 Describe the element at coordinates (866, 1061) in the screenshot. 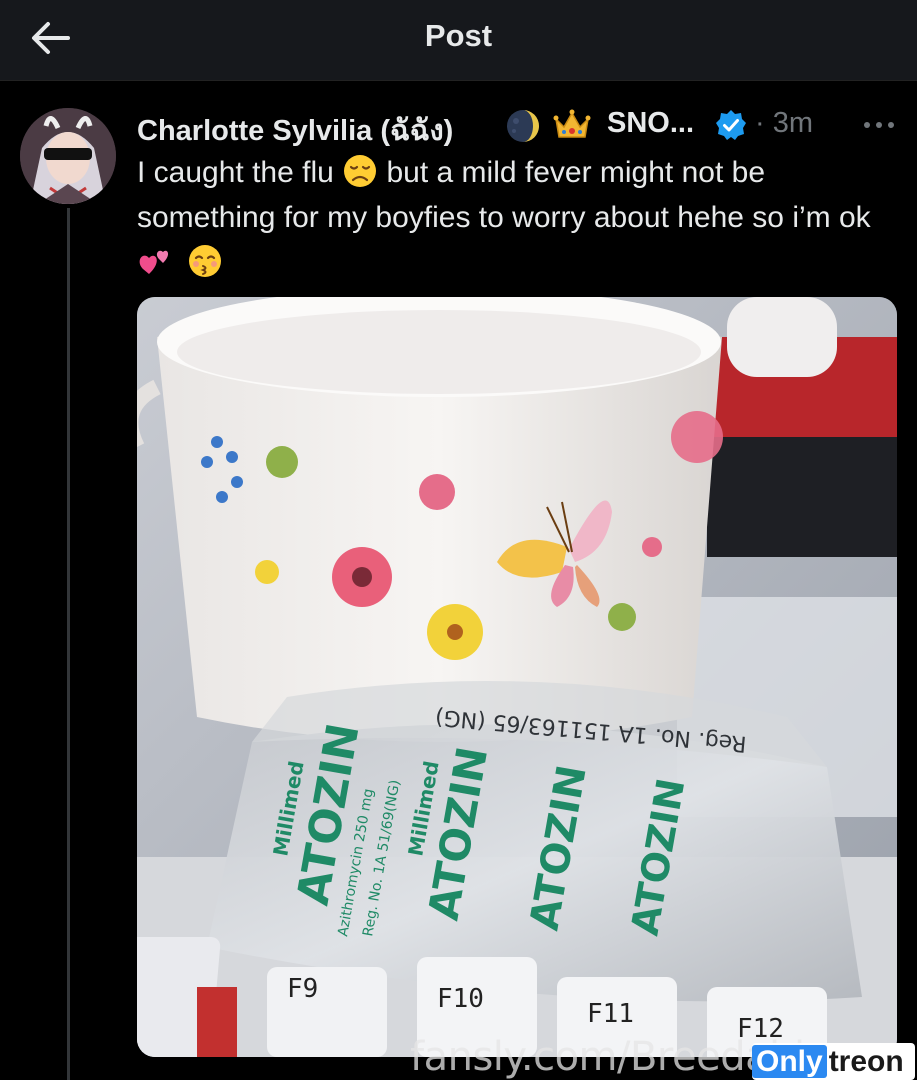

I see `watermark-logo-part-2: treon` at that location.